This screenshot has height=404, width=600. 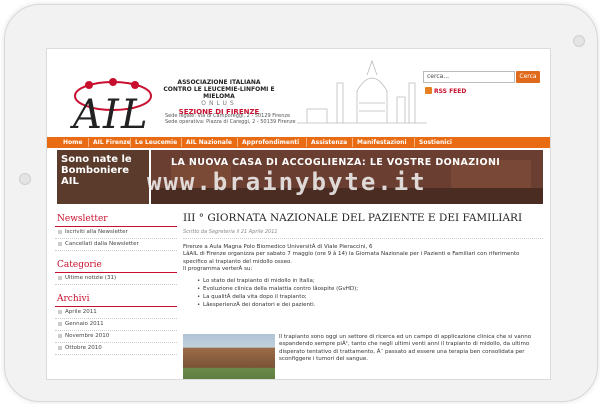 I want to click on sidebar-link-archive: Gennaio 2011, so click(x=116, y=325).